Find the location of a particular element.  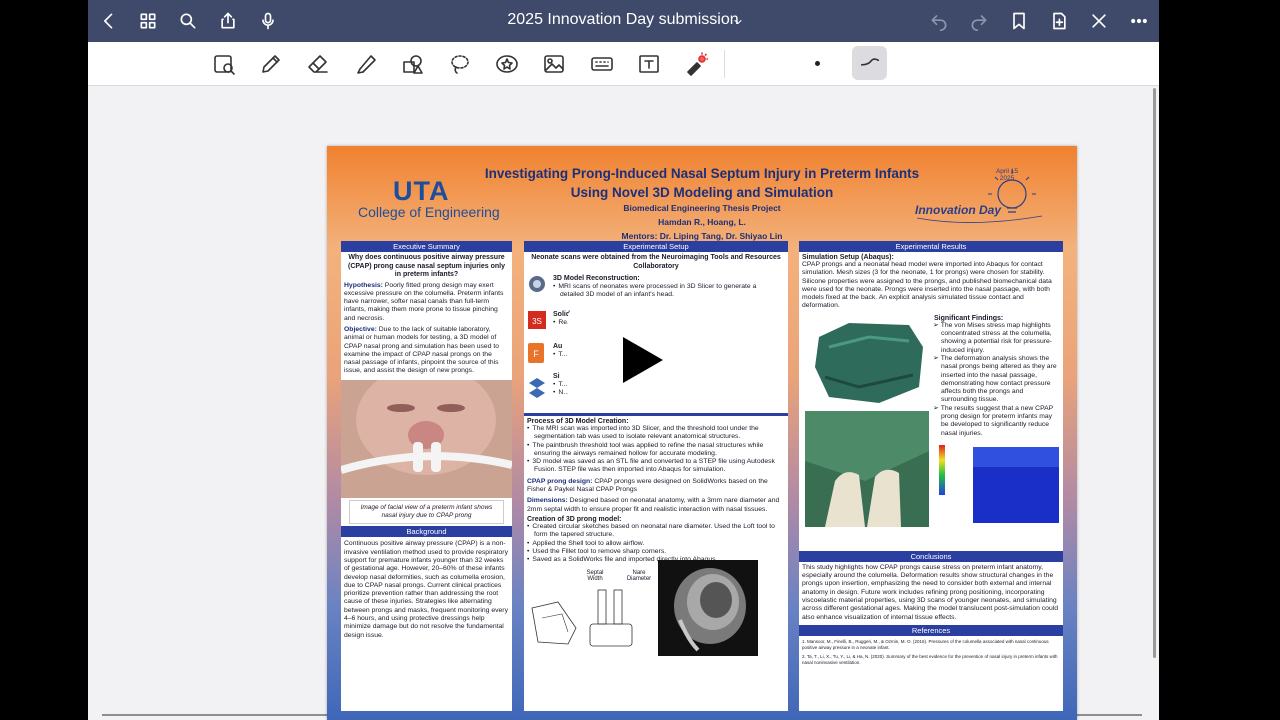

undo-icon is located at coordinates (939, 21).